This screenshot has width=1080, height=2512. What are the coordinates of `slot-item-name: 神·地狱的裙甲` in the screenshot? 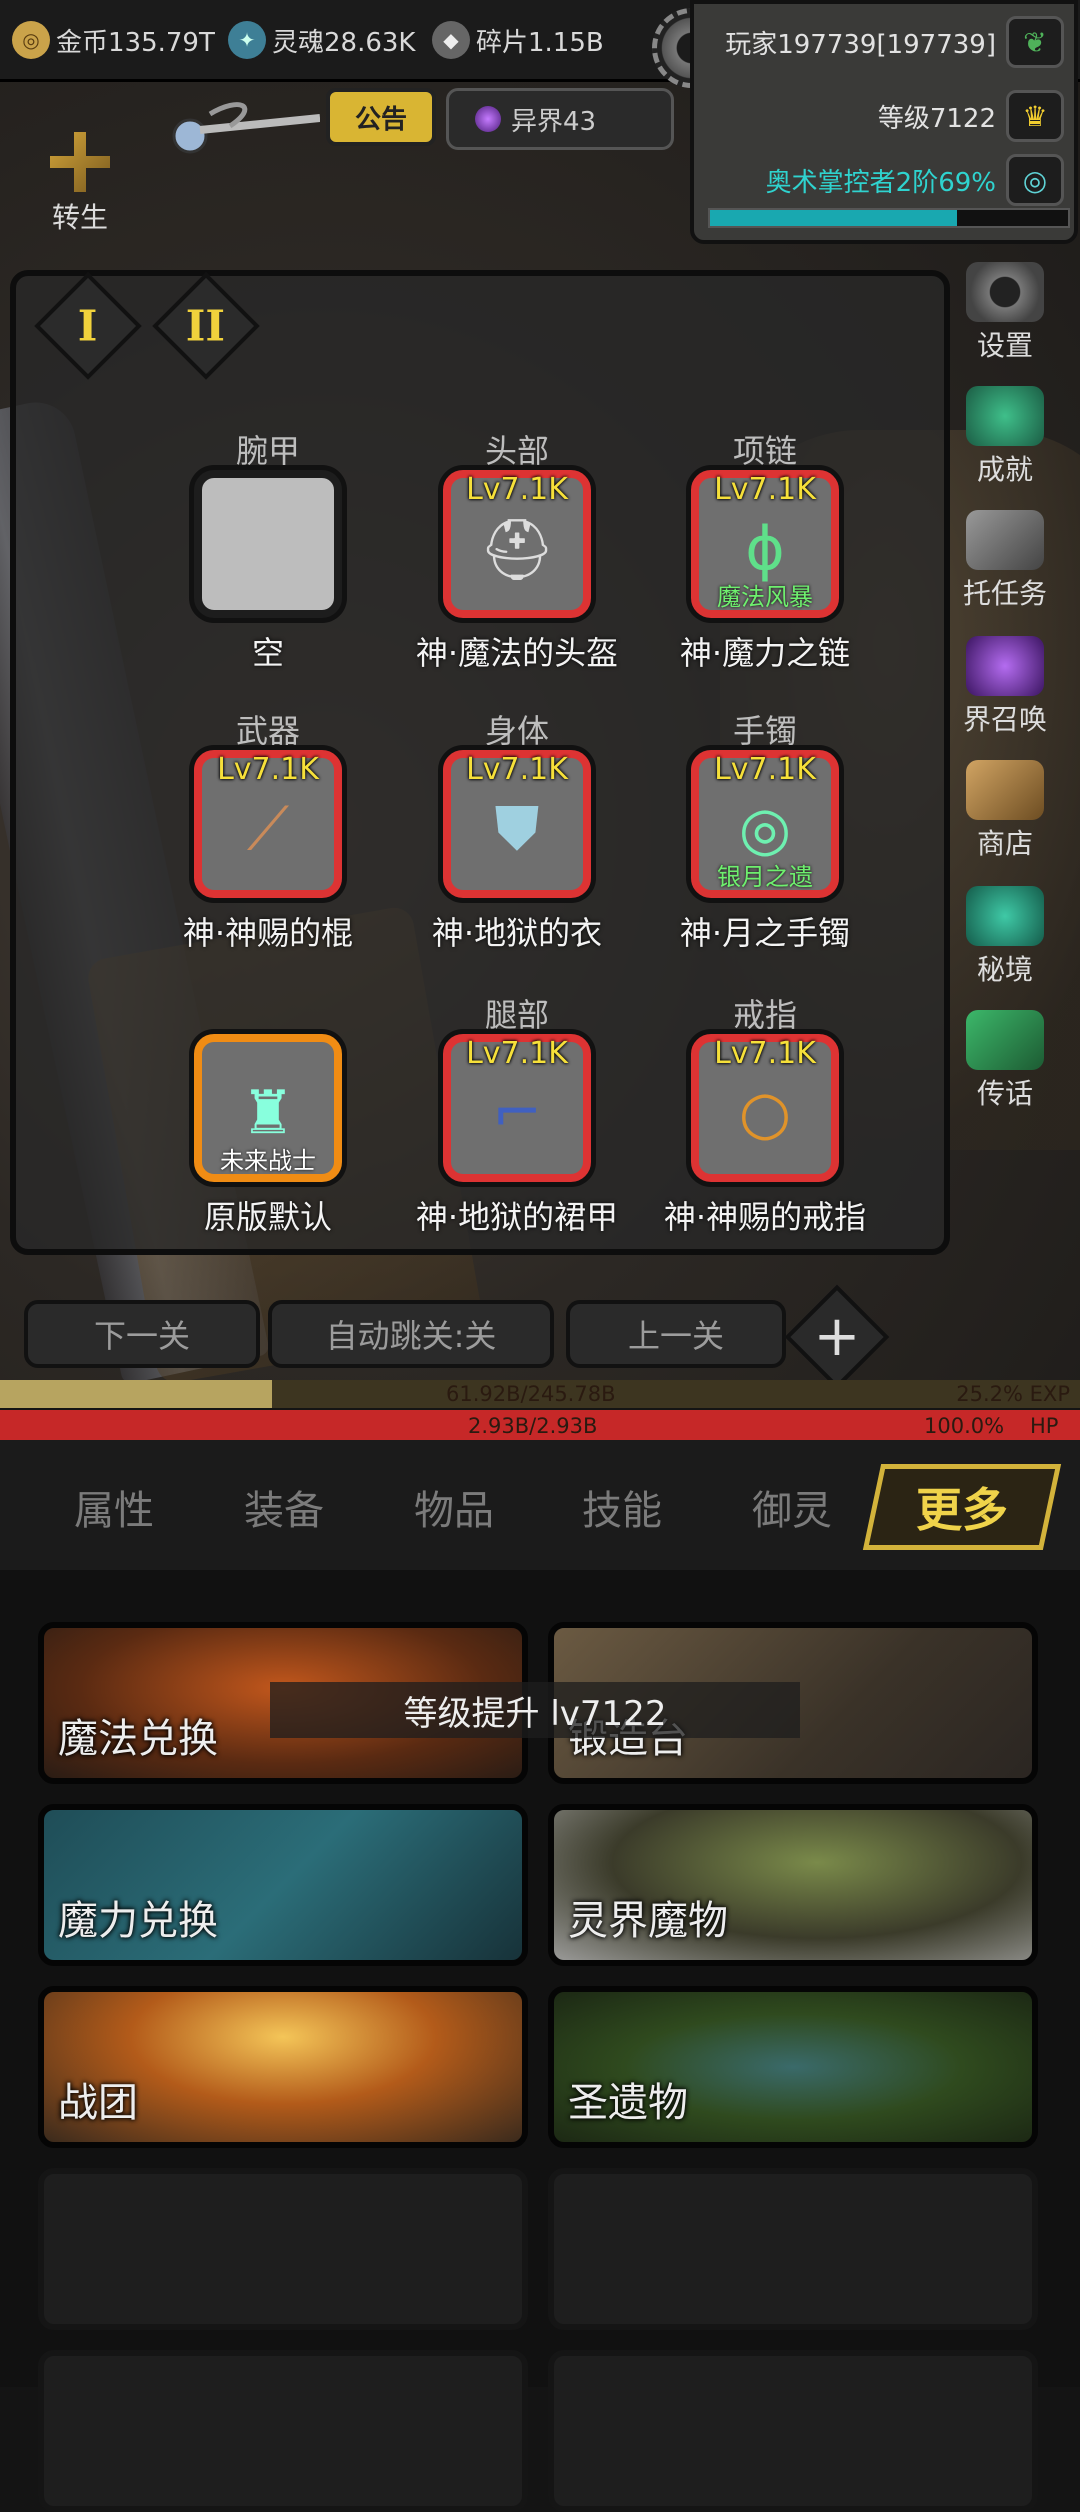 It's located at (517, 1217).